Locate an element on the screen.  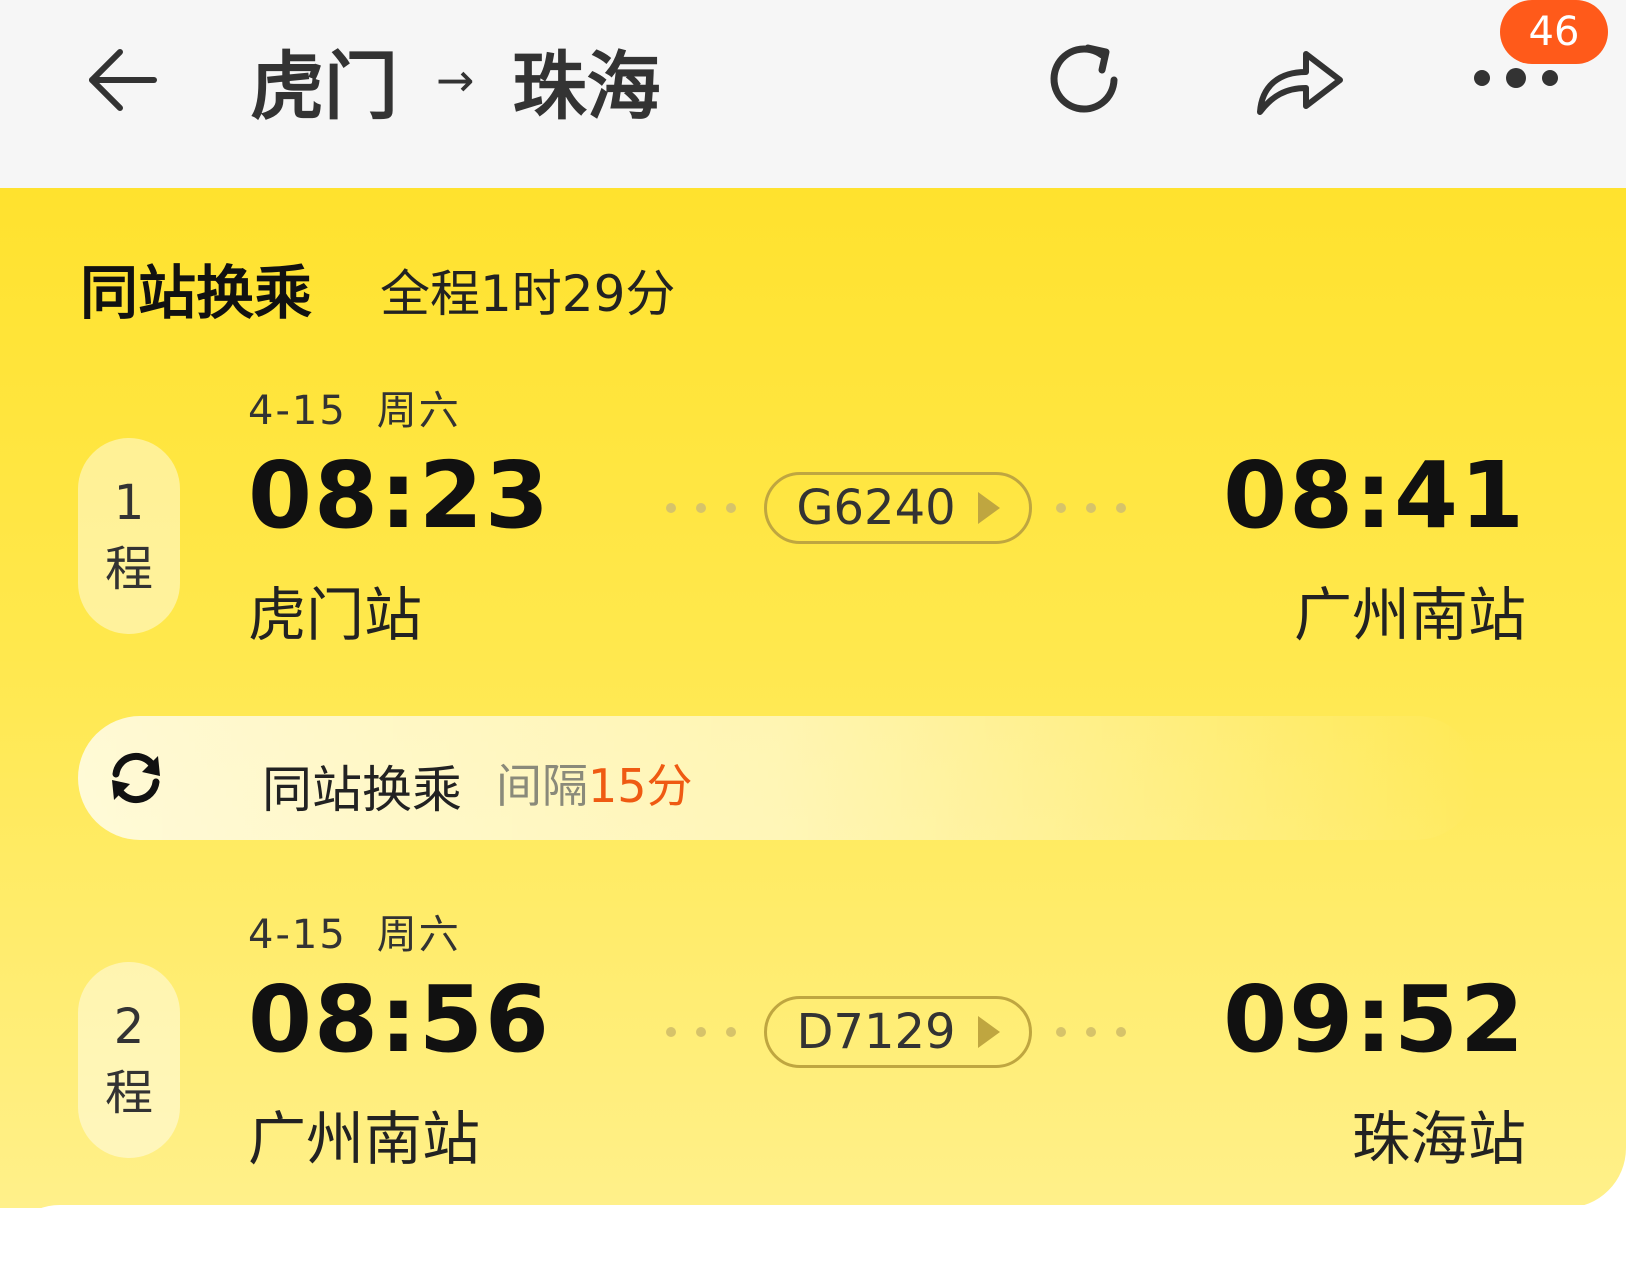
transfer-gap: 间隔15分 is located at coordinates (594, 783).